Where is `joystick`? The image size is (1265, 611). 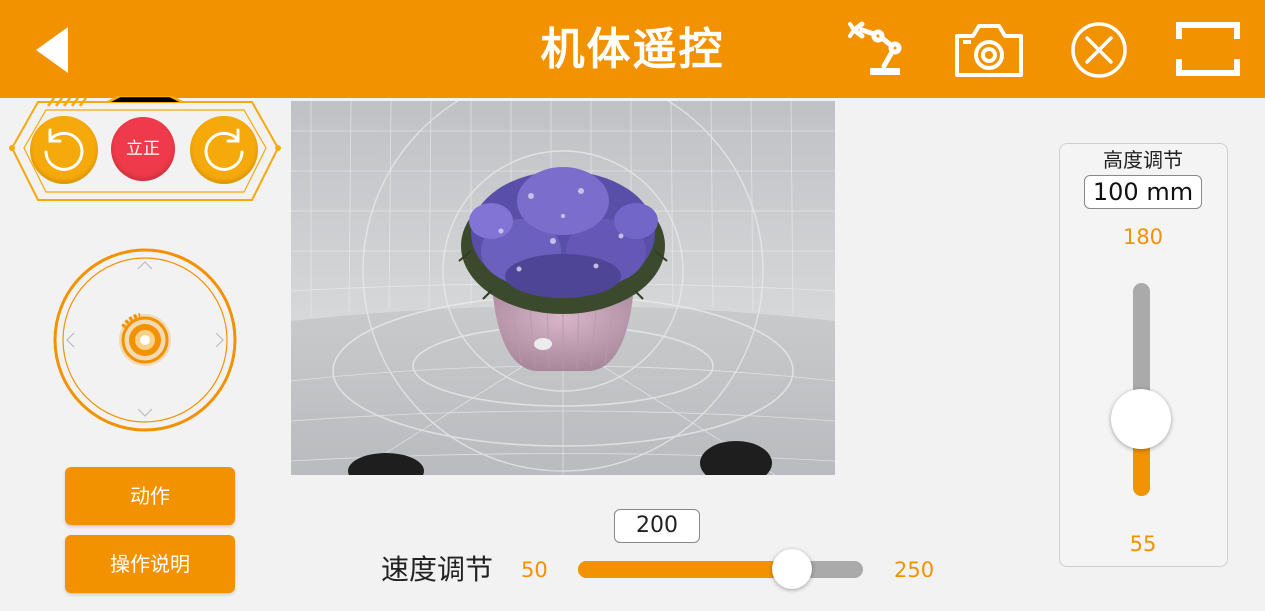 joystick is located at coordinates (145, 340).